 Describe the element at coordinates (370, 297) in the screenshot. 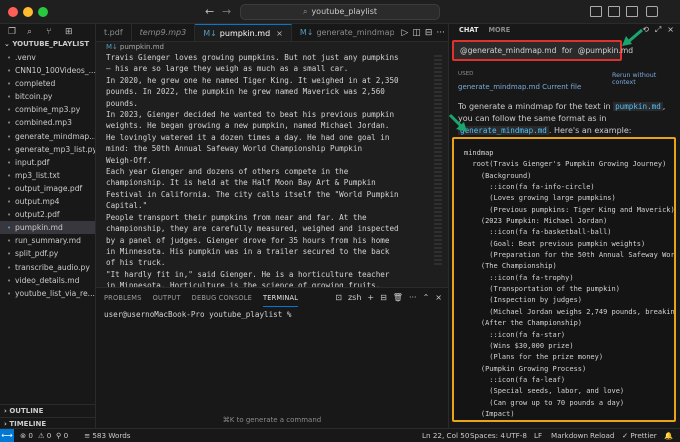

I see `add-terminal-icon: +` at that location.